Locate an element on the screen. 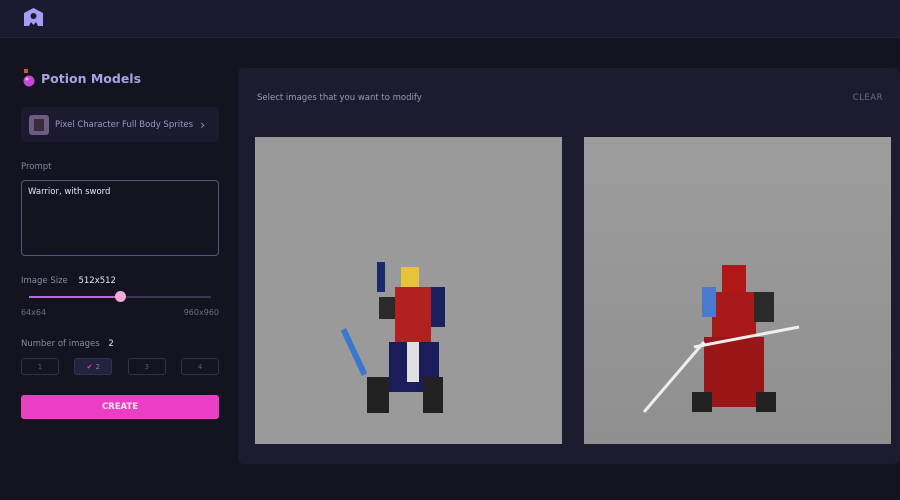  page-title: Potion Models is located at coordinates (120, 78).